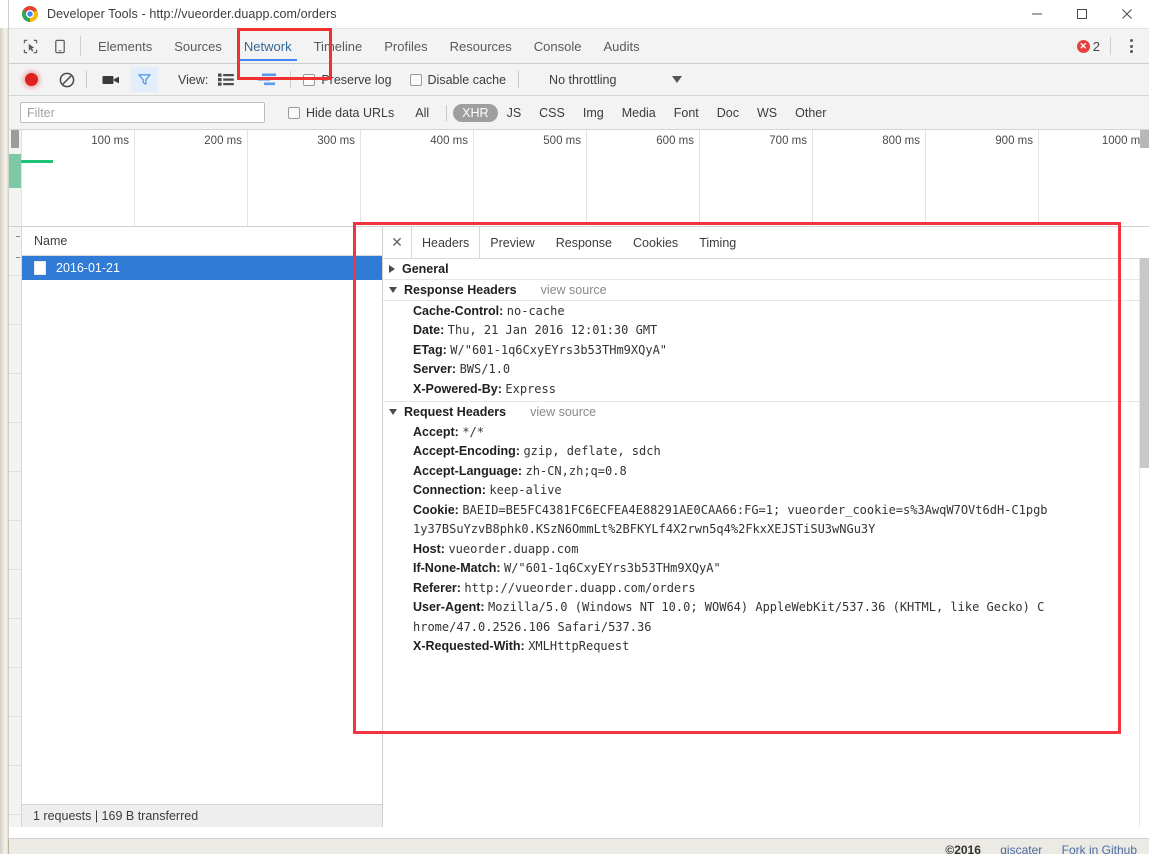 Image resolution: width=1149 pixels, height=854 pixels. What do you see at coordinates (142, 112) in the screenshot?
I see `filter-input` at bounding box center [142, 112].